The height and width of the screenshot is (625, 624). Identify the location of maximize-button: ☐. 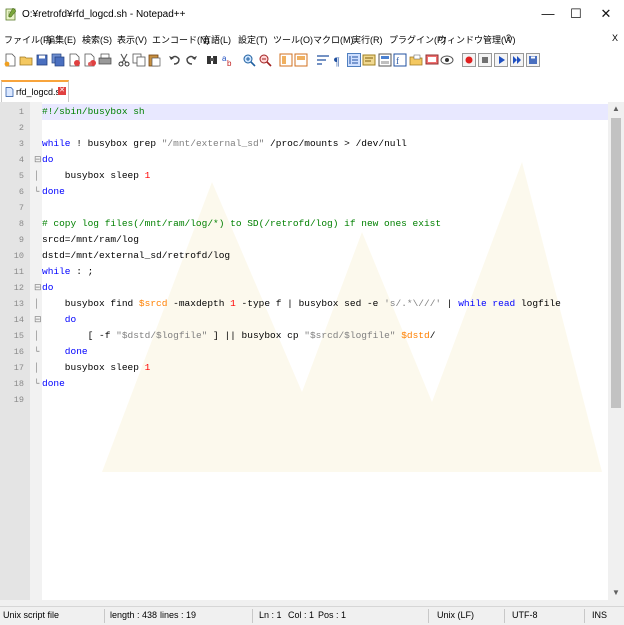
(576, 14).